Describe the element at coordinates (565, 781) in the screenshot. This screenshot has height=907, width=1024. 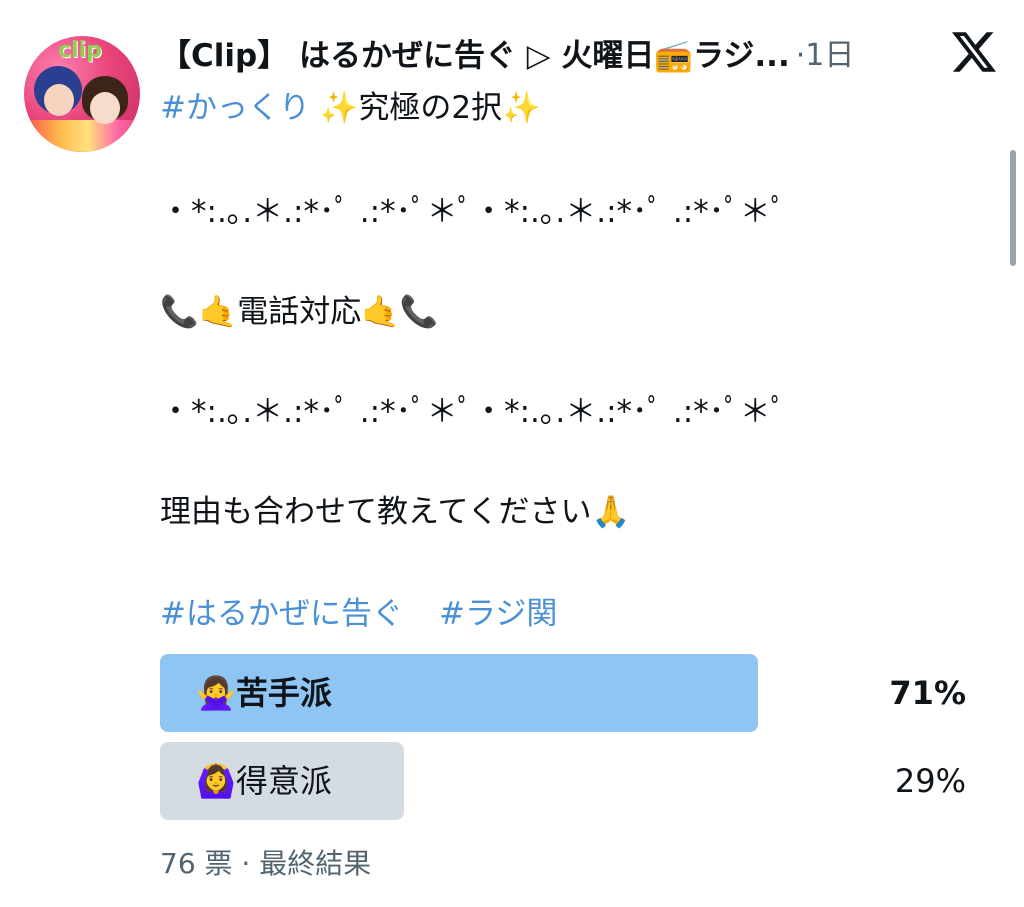
I see `poll-option: 🙆‍♀️得意派 29%` at that location.